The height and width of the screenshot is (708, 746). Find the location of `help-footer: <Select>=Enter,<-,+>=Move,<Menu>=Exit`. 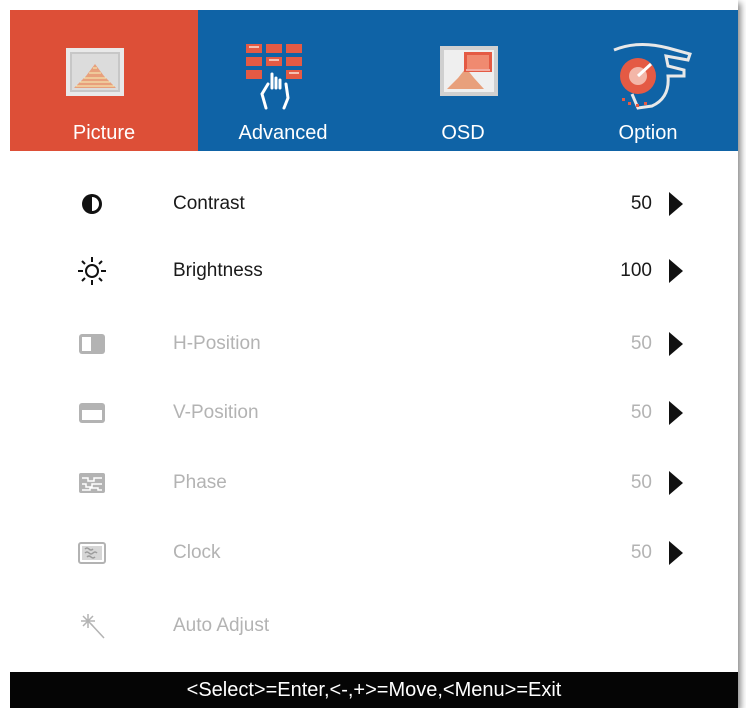

help-footer: <Select>=Enter,<-,+>=Move,<Menu>=Exit is located at coordinates (374, 690).